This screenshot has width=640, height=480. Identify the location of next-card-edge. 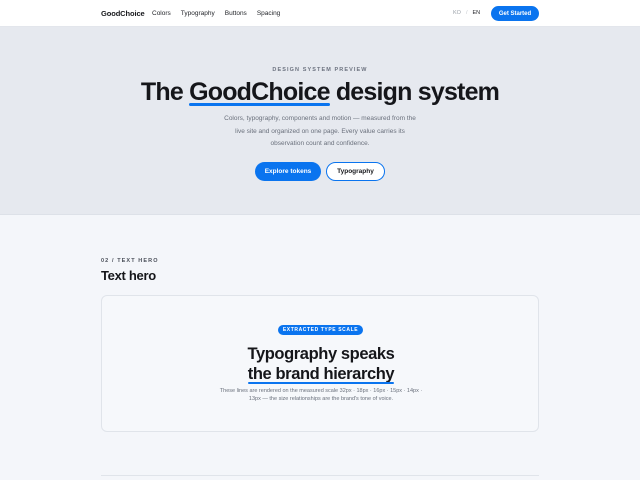
(320, 477).